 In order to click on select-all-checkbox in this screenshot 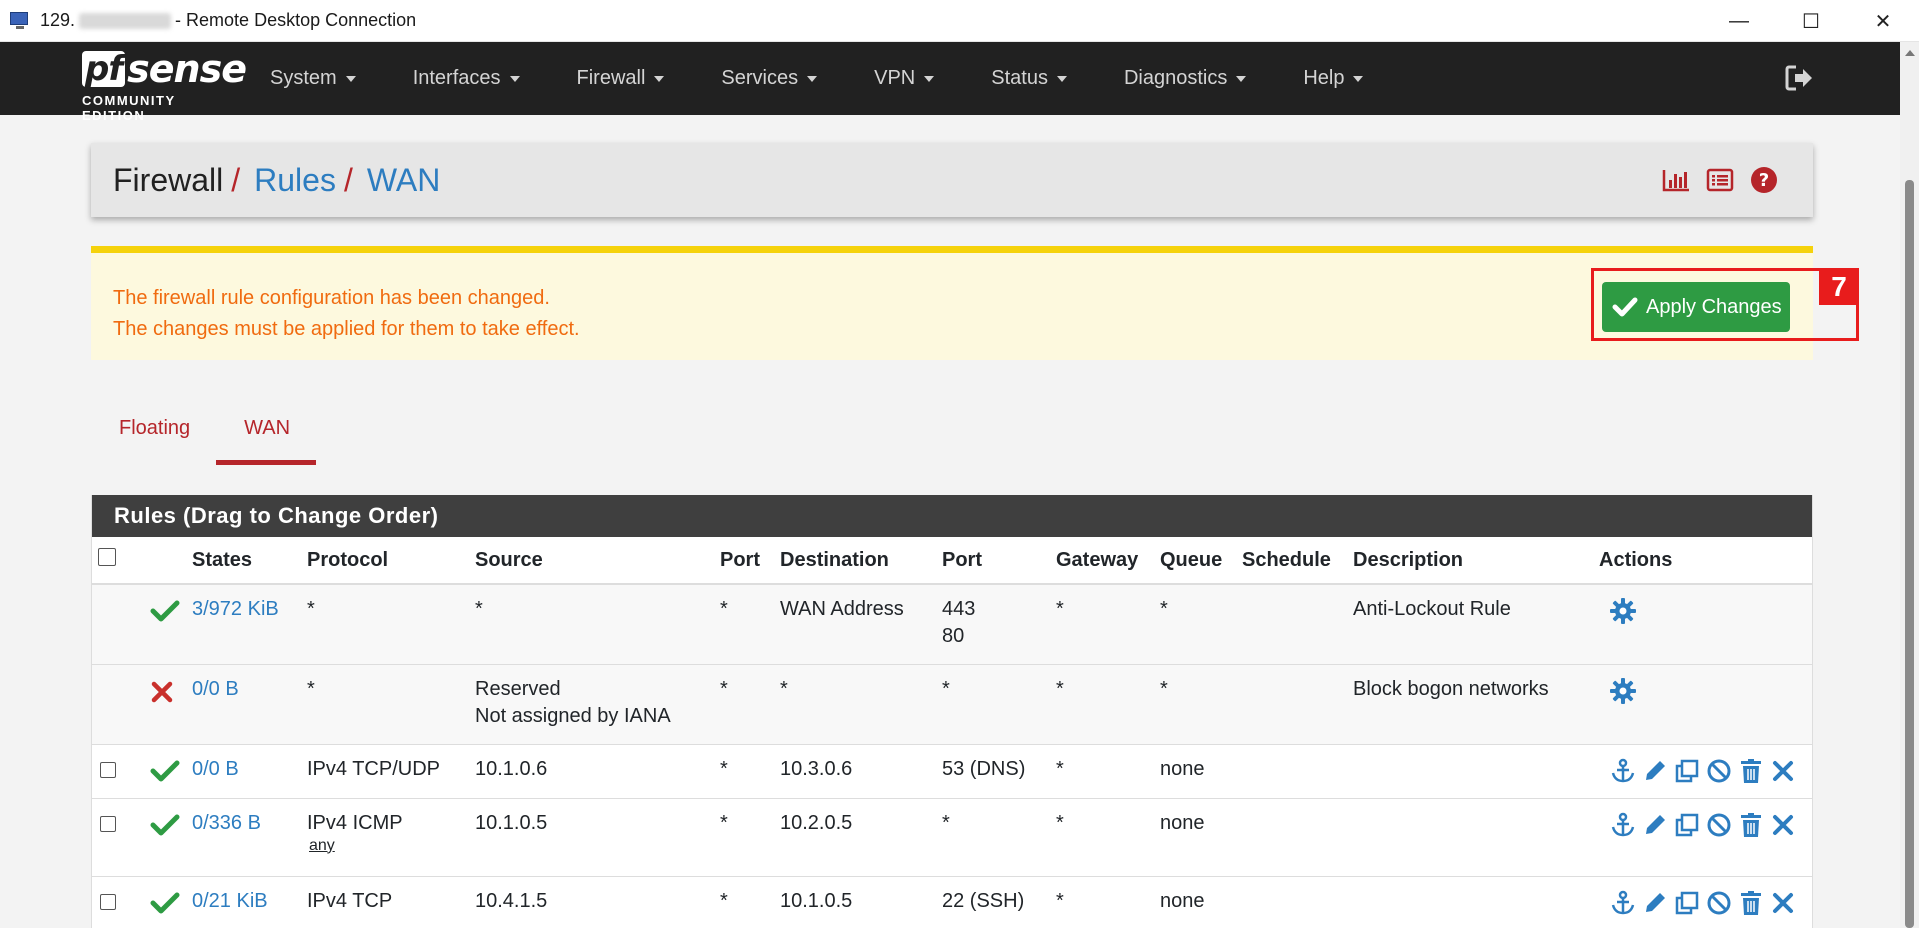, I will do `click(107, 557)`.